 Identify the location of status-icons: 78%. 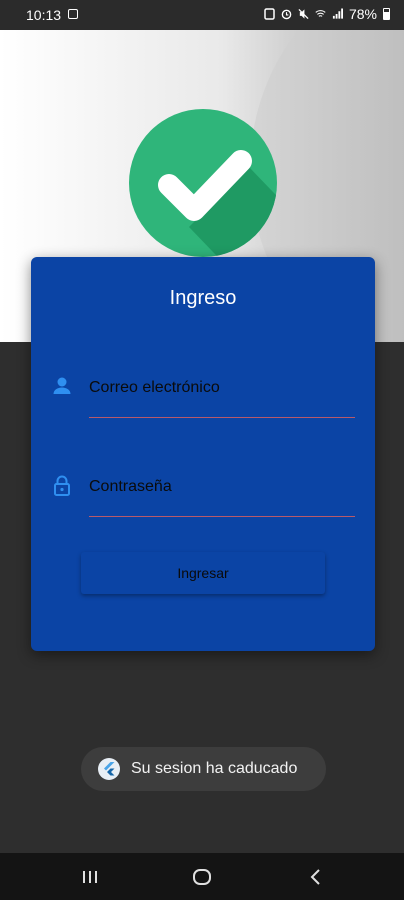
(327, 14).